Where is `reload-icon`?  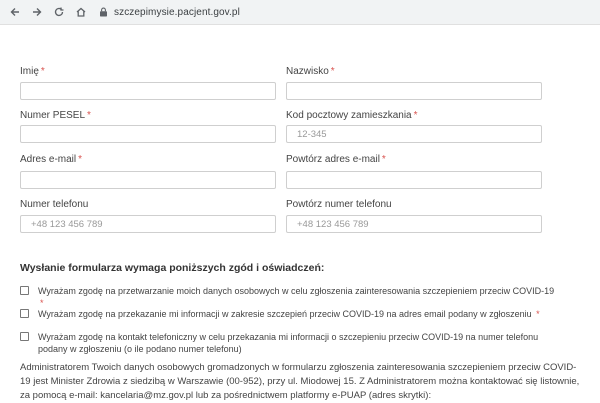 reload-icon is located at coordinates (59, 12).